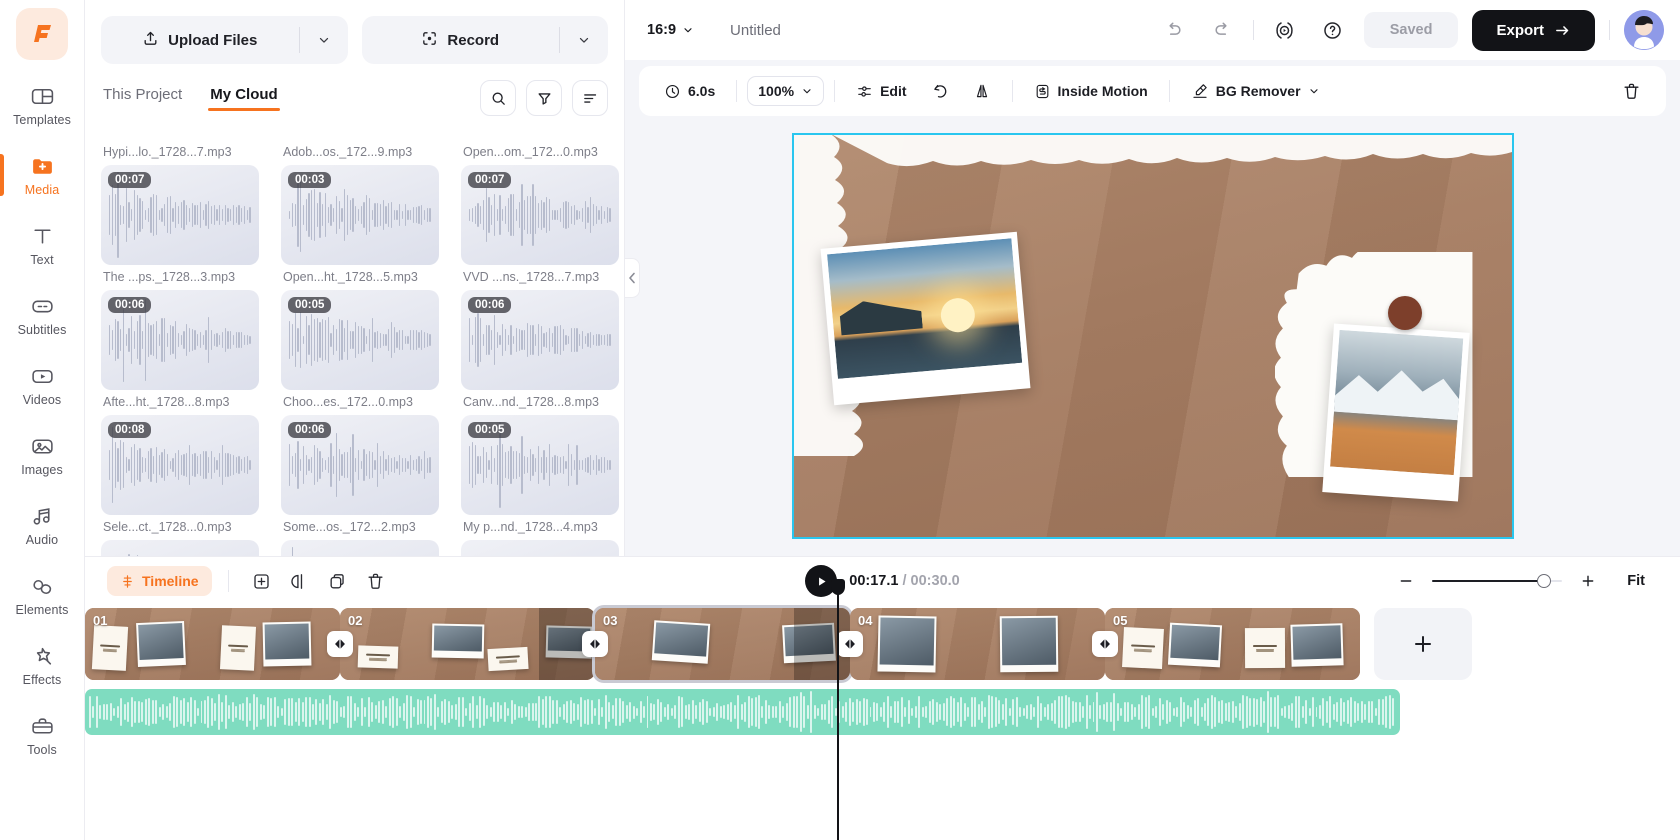 This screenshot has height=840, width=1680. Describe the element at coordinates (212, 644) in the screenshot. I see `timeline-clip: 01` at that location.